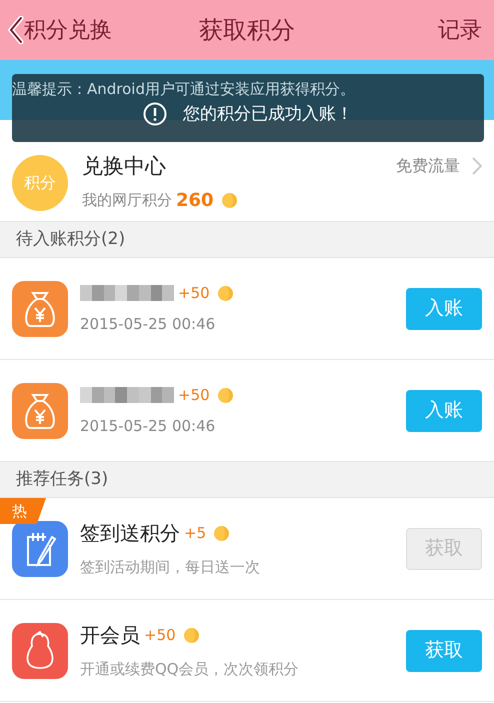 The image size is (494, 703). I want to click on alert-icon, so click(155, 114).